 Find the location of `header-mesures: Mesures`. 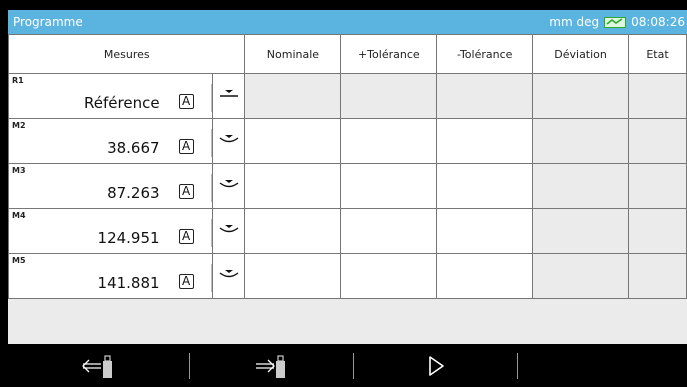

header-mesures: Mesures is located at coordinates (127, 54).